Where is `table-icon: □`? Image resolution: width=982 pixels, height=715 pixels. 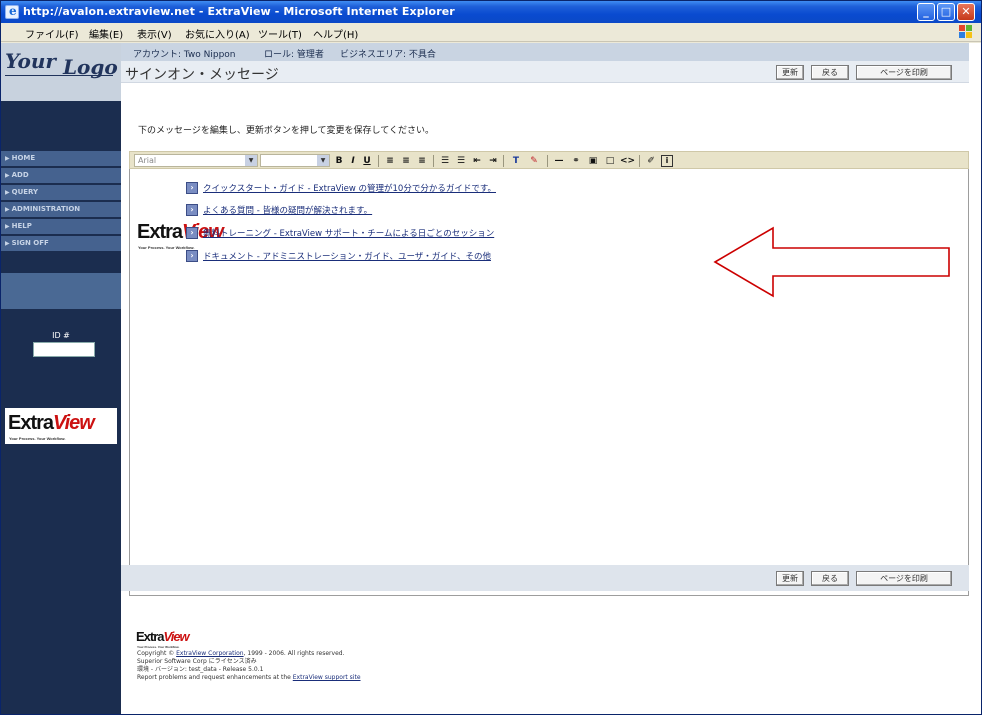
table-icon: □ is located at coordinates (610, 161).